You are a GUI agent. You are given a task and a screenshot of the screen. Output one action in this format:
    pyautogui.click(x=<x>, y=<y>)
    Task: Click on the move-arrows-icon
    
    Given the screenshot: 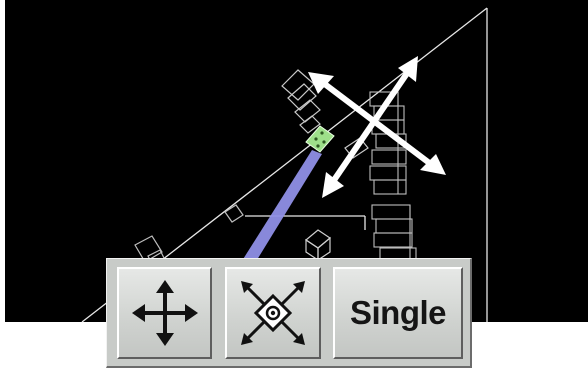 What is the action you would take?
    pyautogui.click(x=164, y=313)
    